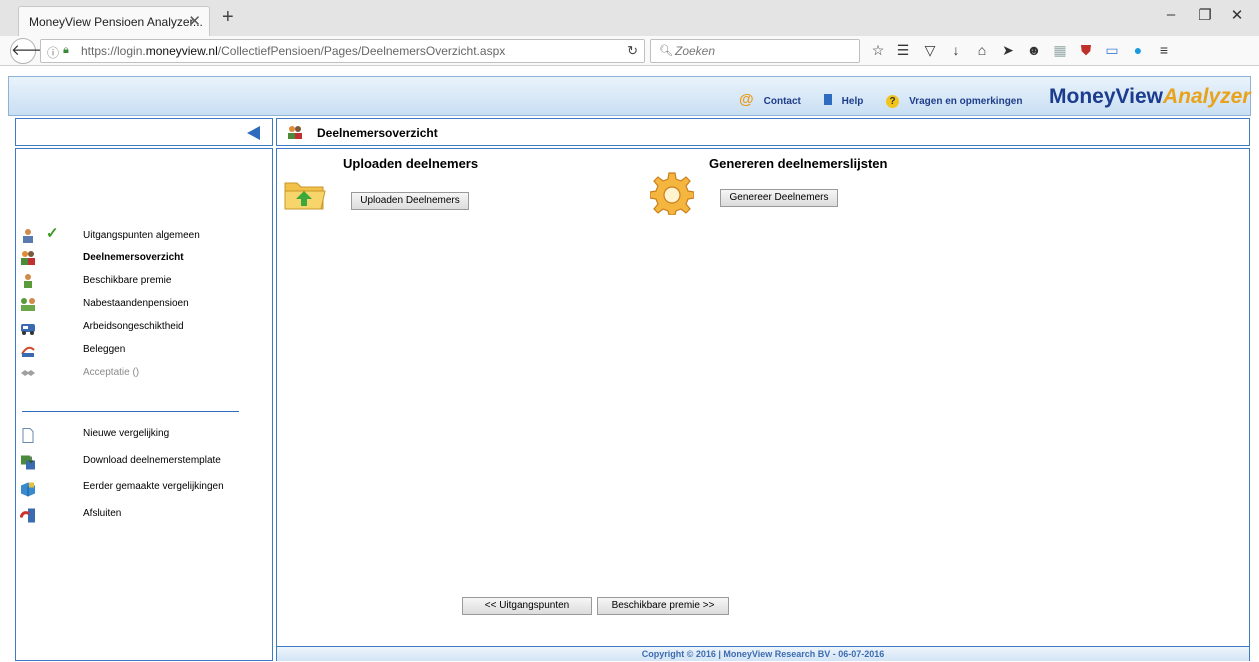 This screenshot has width=1259, height=662. Describe the element at coordinates (253, 133) in the screenshot. I see `collapse-arrow-icon` at that location.